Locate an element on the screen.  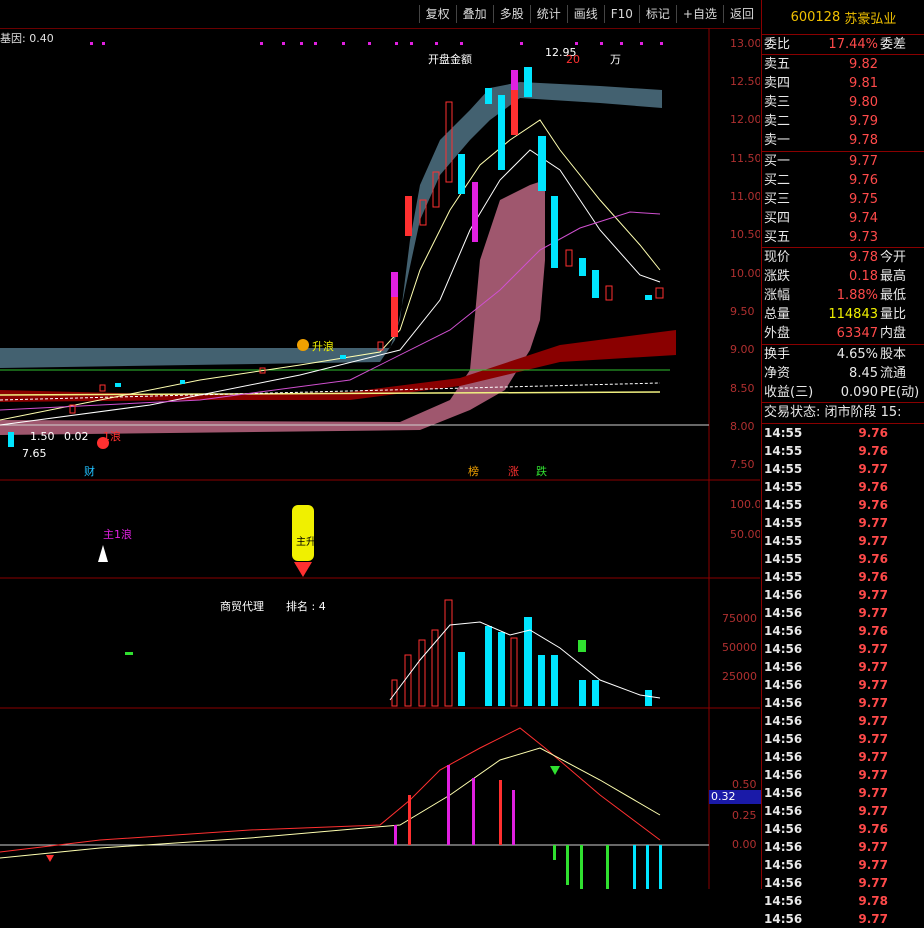
toolbar-button-diejia: 叠加 is located at coordinates (474, 14).